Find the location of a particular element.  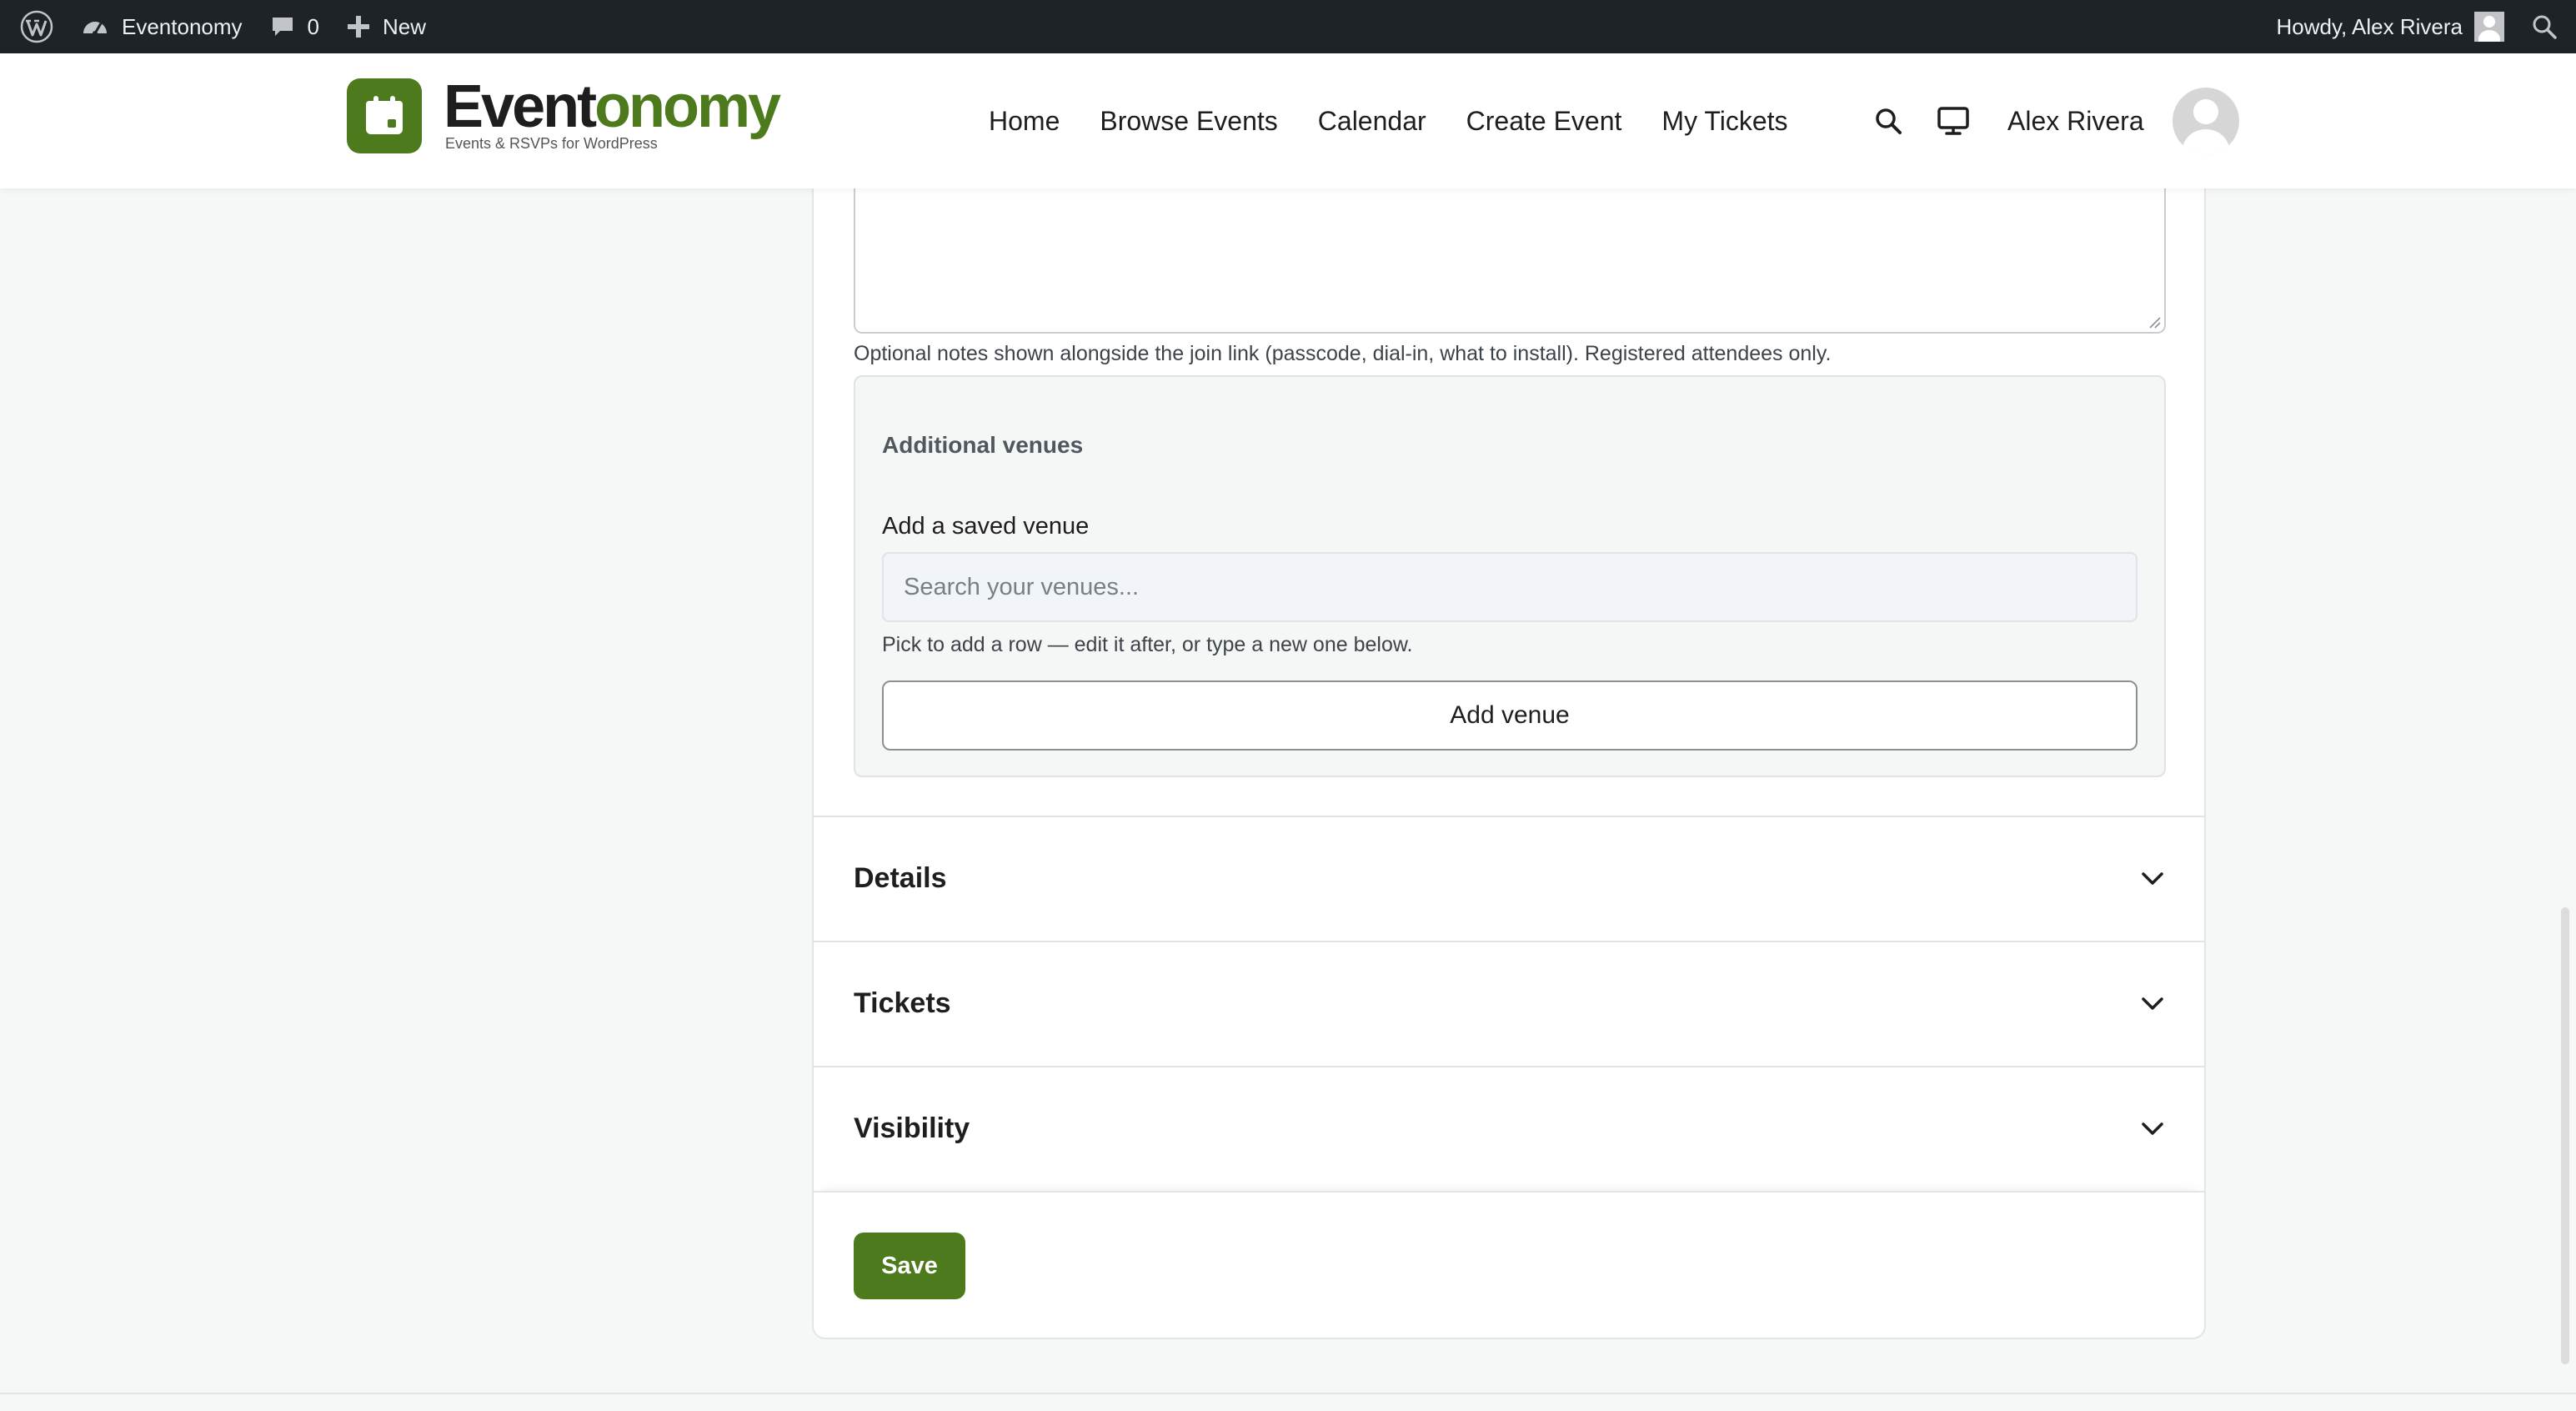

dashboard-icon is located at coordinates (95, 29).